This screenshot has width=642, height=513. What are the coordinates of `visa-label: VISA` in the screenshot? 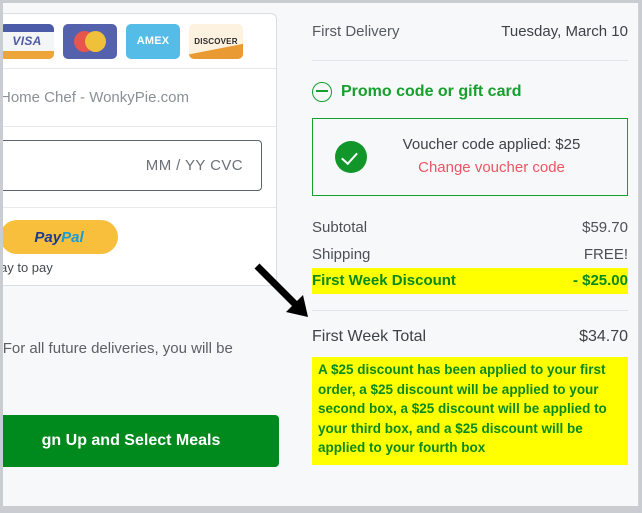 It's located at (27, 41).